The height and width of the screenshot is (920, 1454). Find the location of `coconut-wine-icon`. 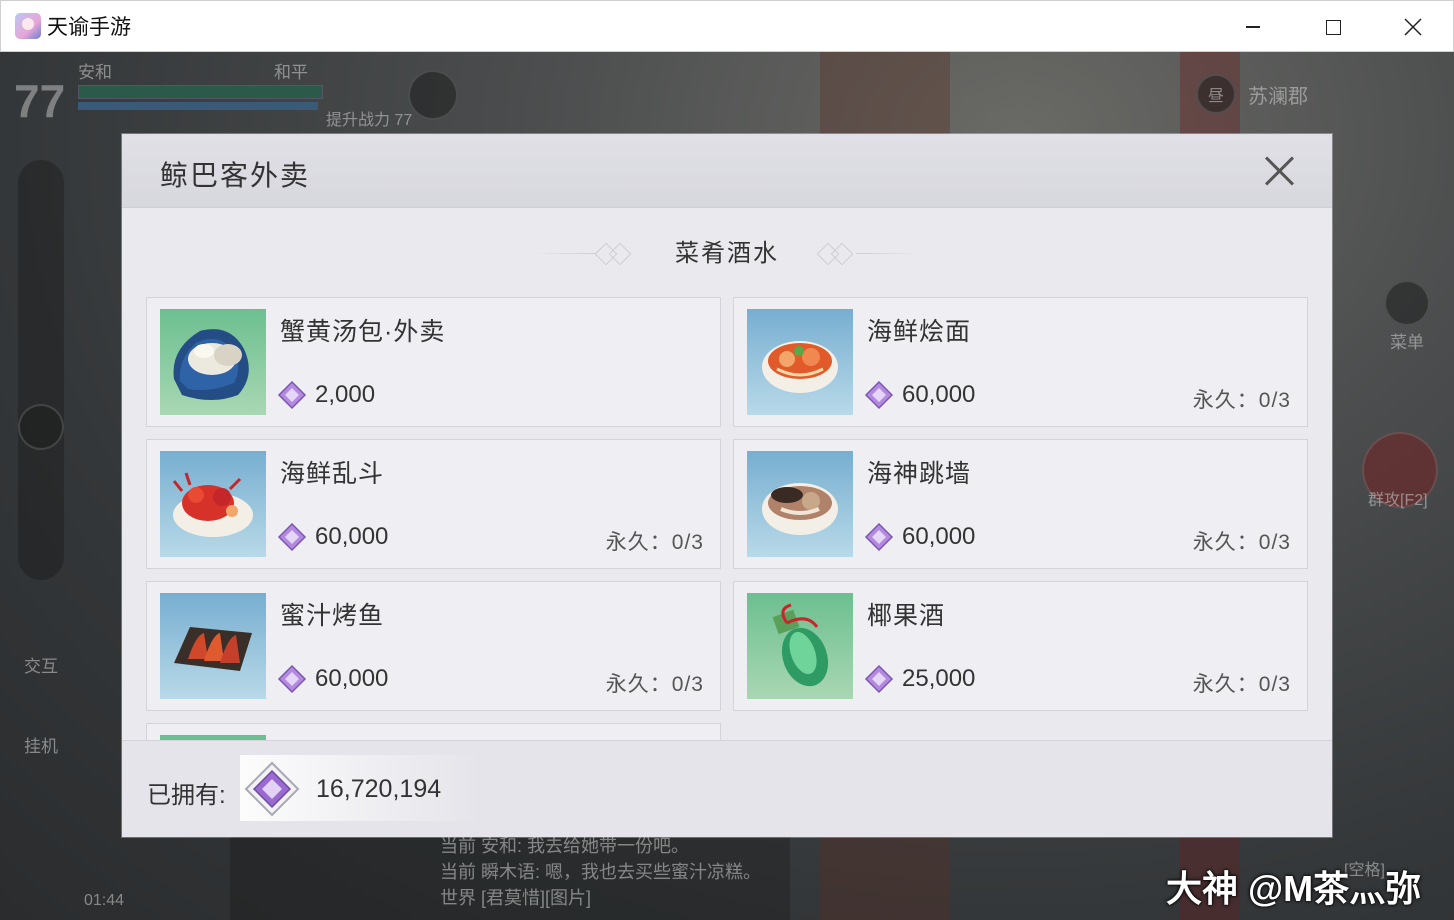

coconut-wine-icon is located at coordinates (800, 646).